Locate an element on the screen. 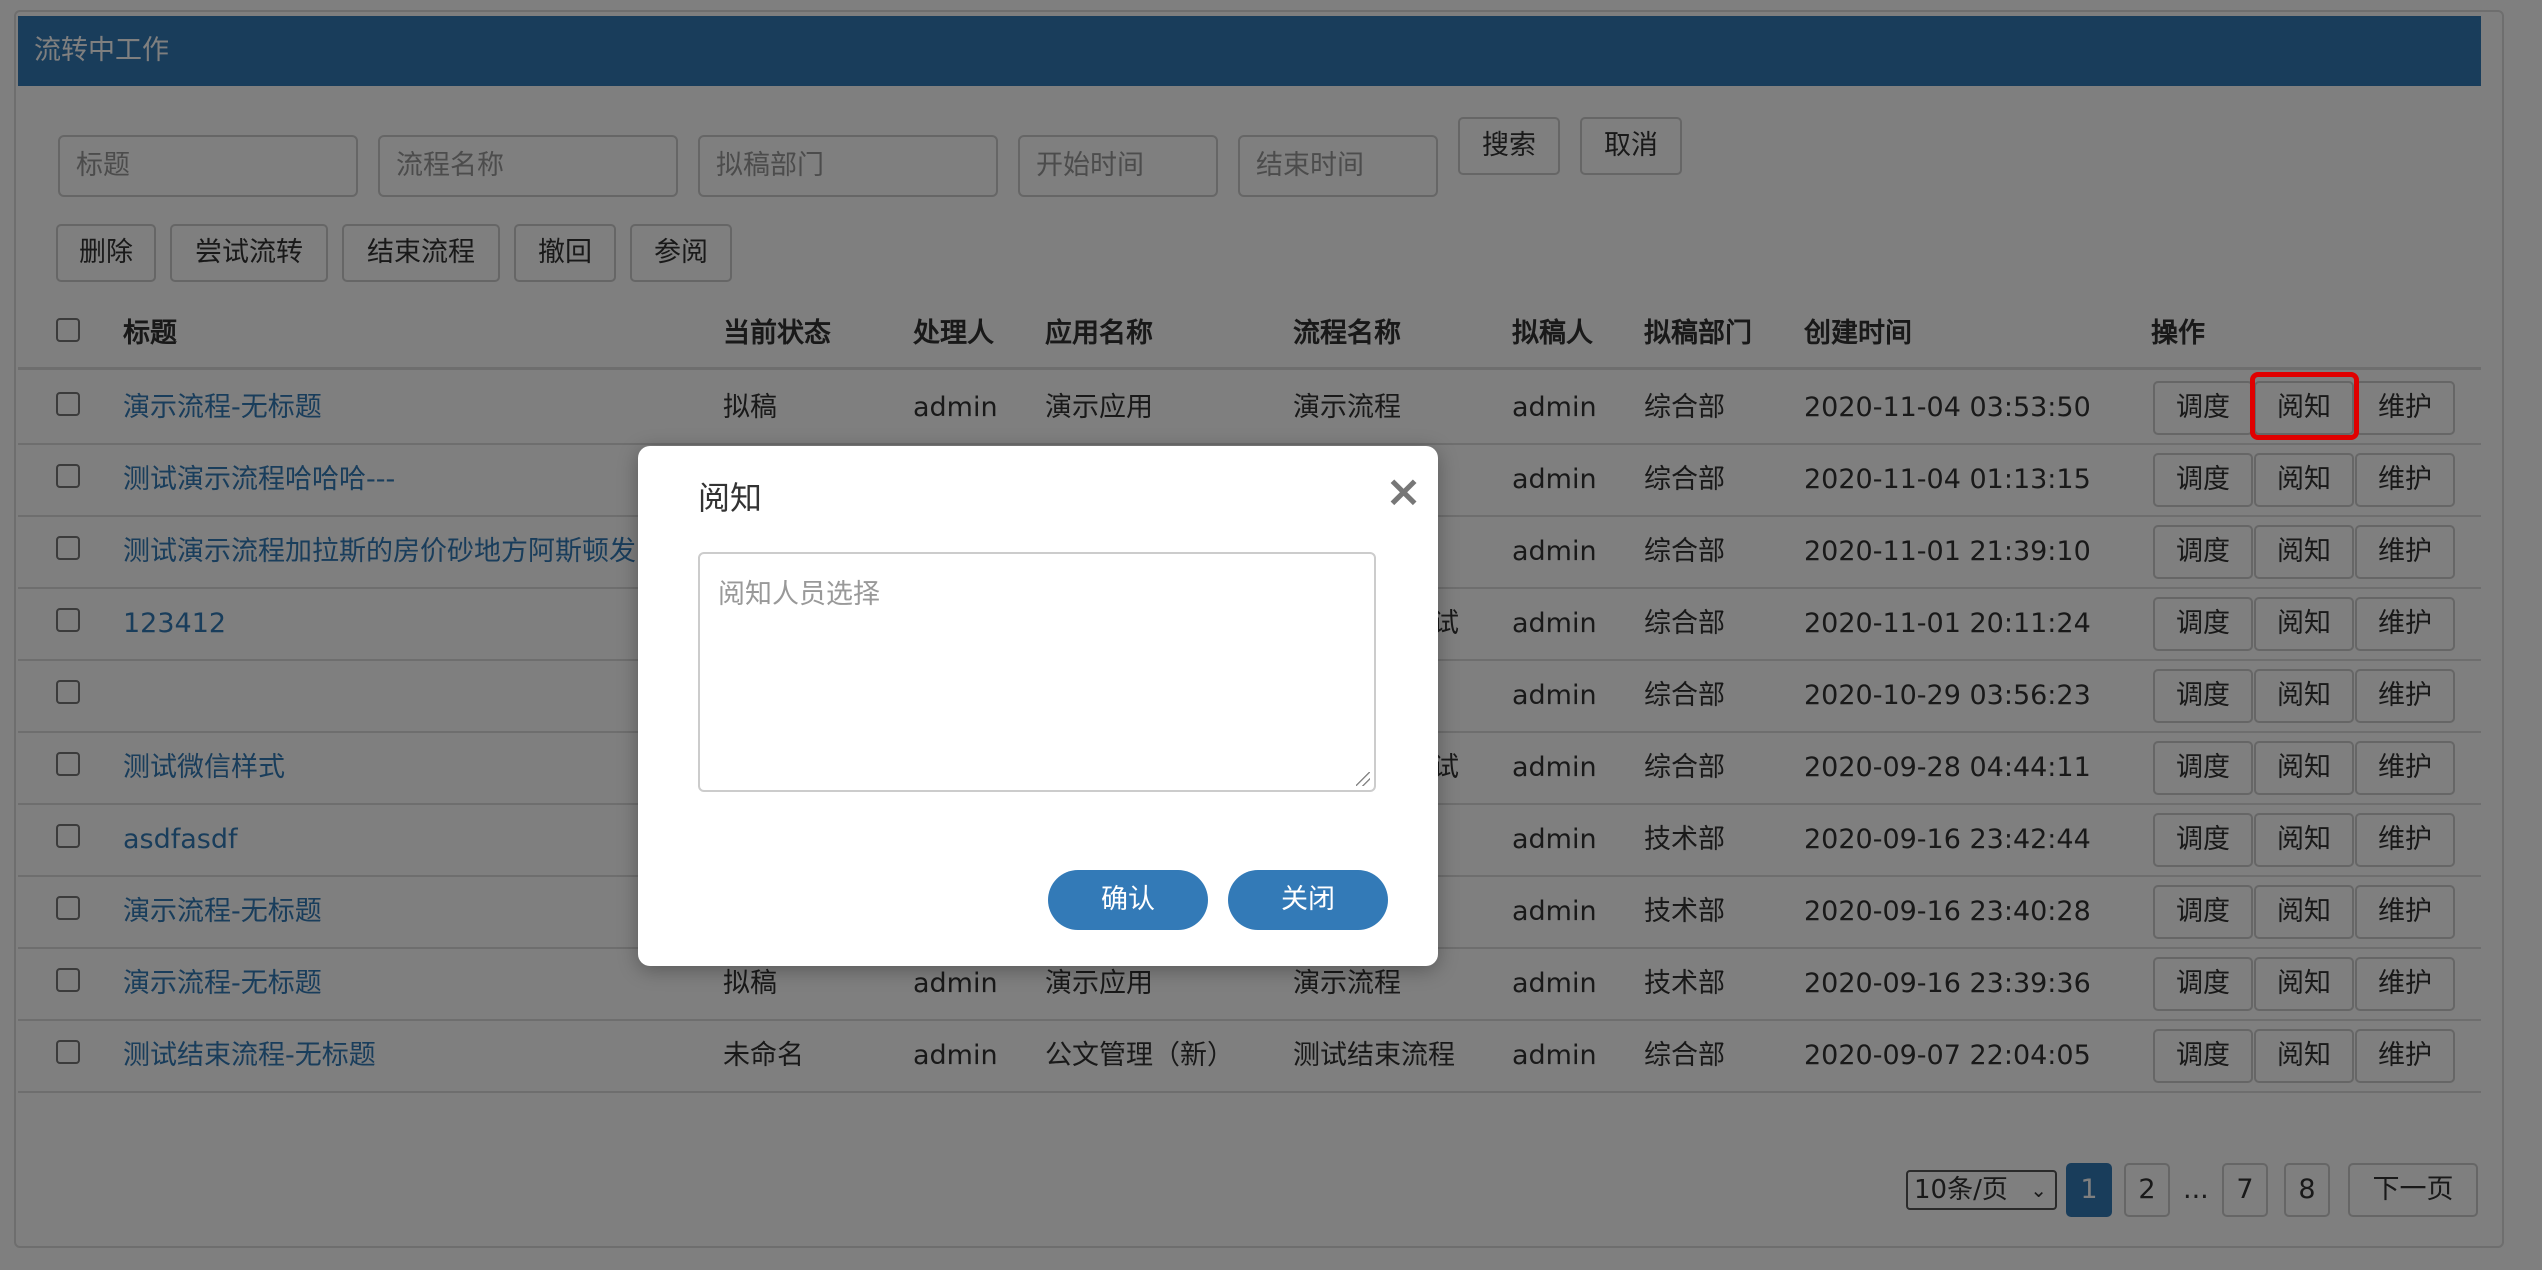  resize-handle-icon is located at coordinates (1363, 779).